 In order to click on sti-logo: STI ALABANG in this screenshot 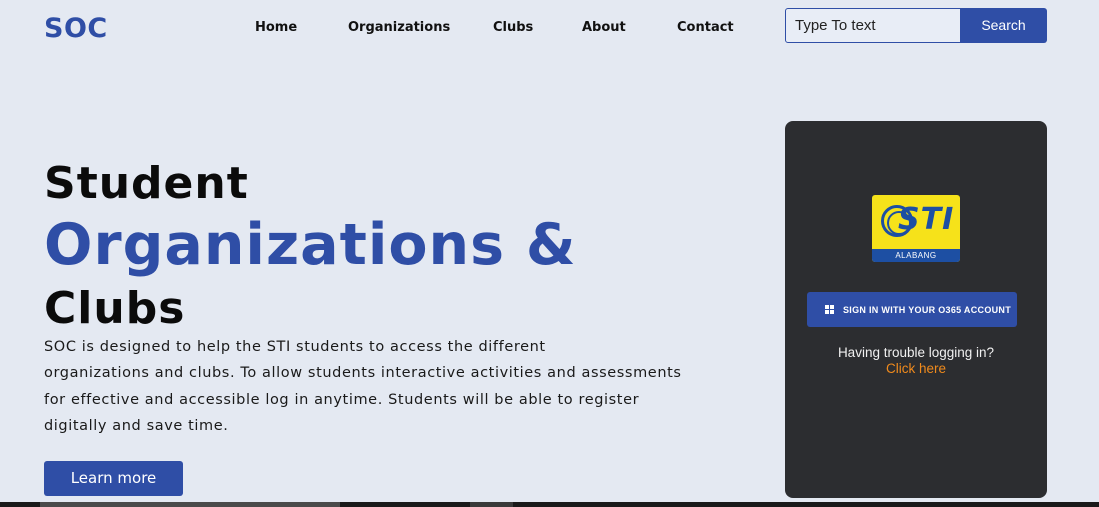, I will do `click(916, 228)`.